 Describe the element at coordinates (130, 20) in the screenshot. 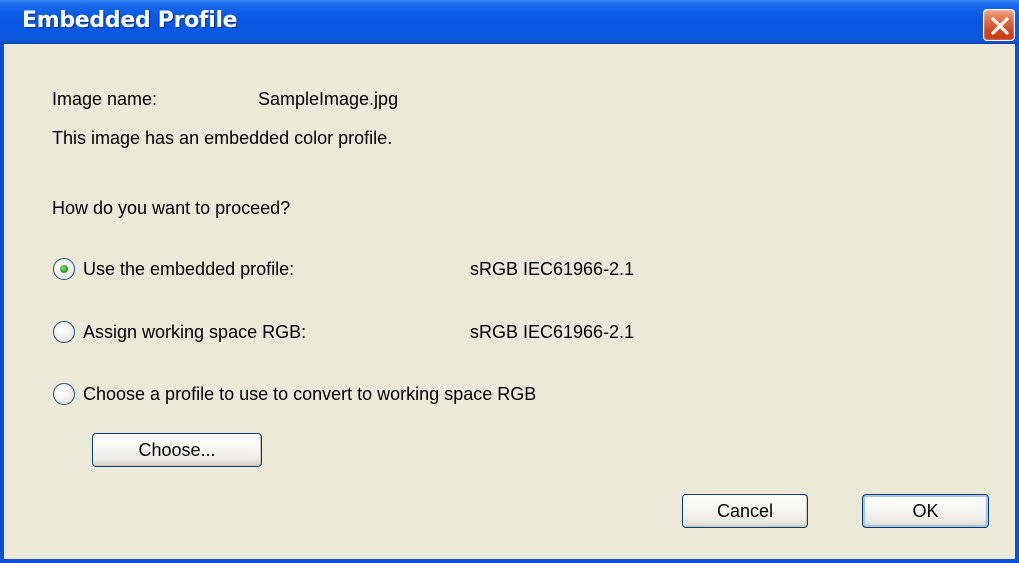

I see `dialog-title: Embedded Profile` at that location.